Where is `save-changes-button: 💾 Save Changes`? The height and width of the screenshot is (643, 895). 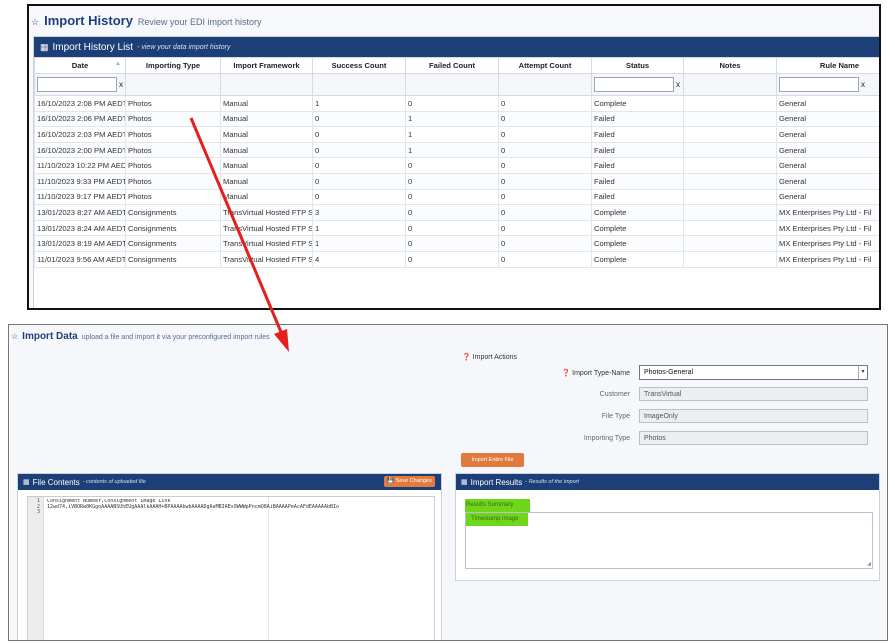 save-changes-button: 💾 Save Changes is located at coordinates (409, 481).